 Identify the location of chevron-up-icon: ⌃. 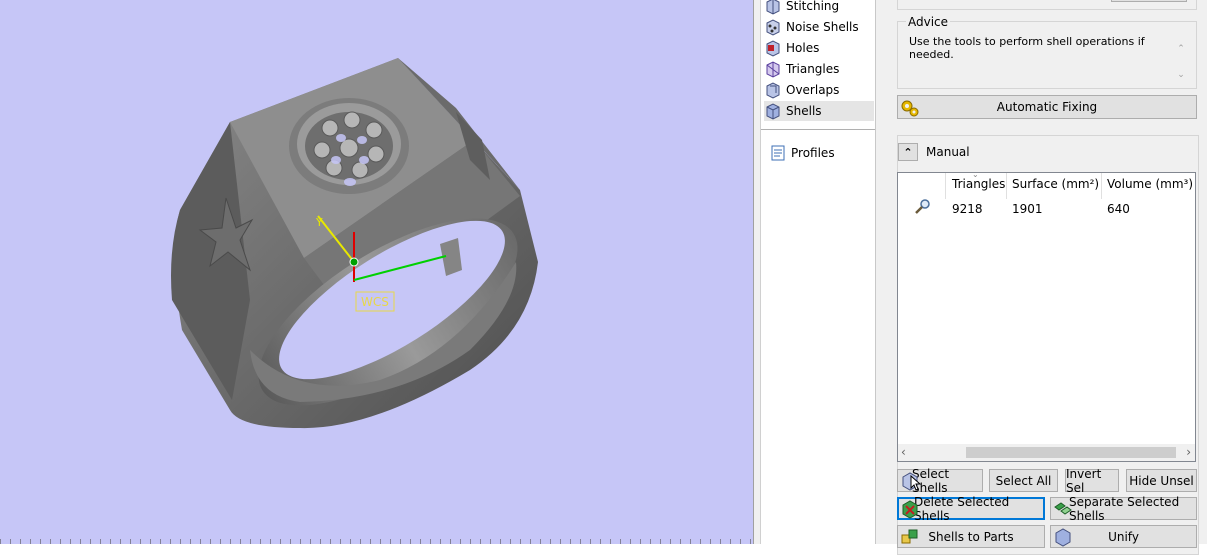
(908, 152).